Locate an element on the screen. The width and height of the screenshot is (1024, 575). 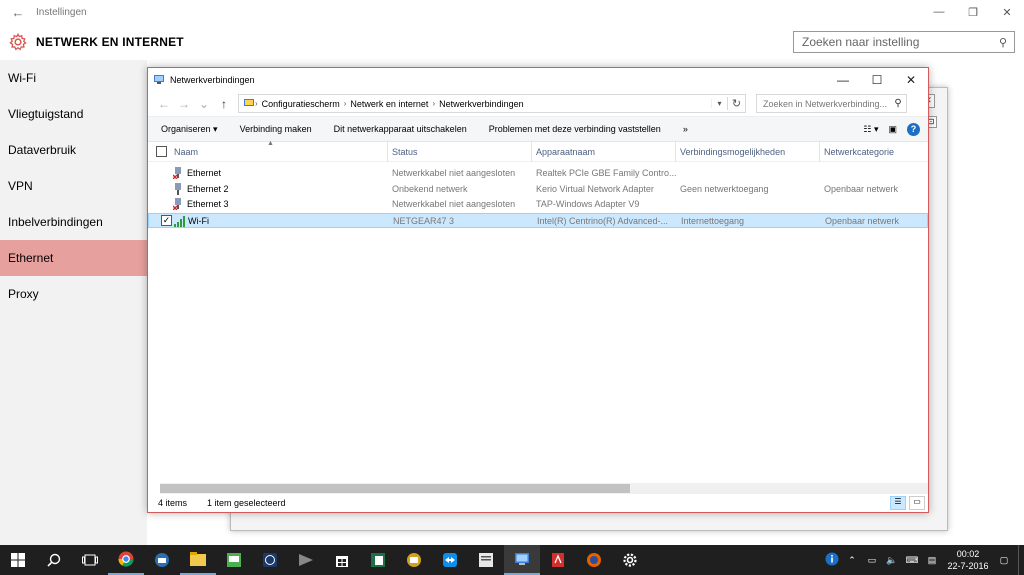
connect-button: Verbinding maken is located at coordinates (276, 129).